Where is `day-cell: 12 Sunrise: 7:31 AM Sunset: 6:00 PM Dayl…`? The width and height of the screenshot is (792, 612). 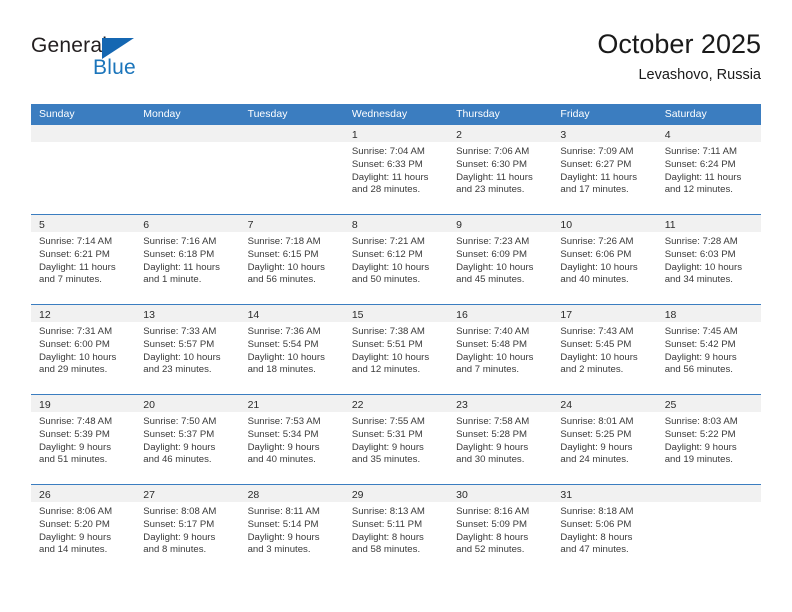
day-cell: 12 Sunrise: 7:31 AM Sunset: 6:00 PM Dayl… is located at coordinates (83, 349).